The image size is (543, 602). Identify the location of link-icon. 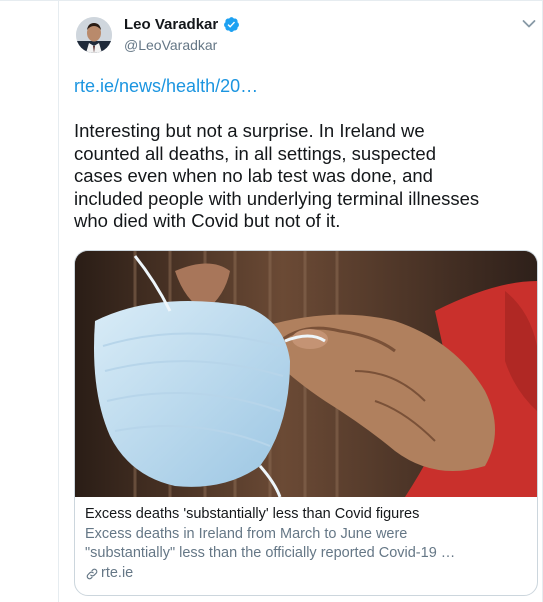
(92, 573).